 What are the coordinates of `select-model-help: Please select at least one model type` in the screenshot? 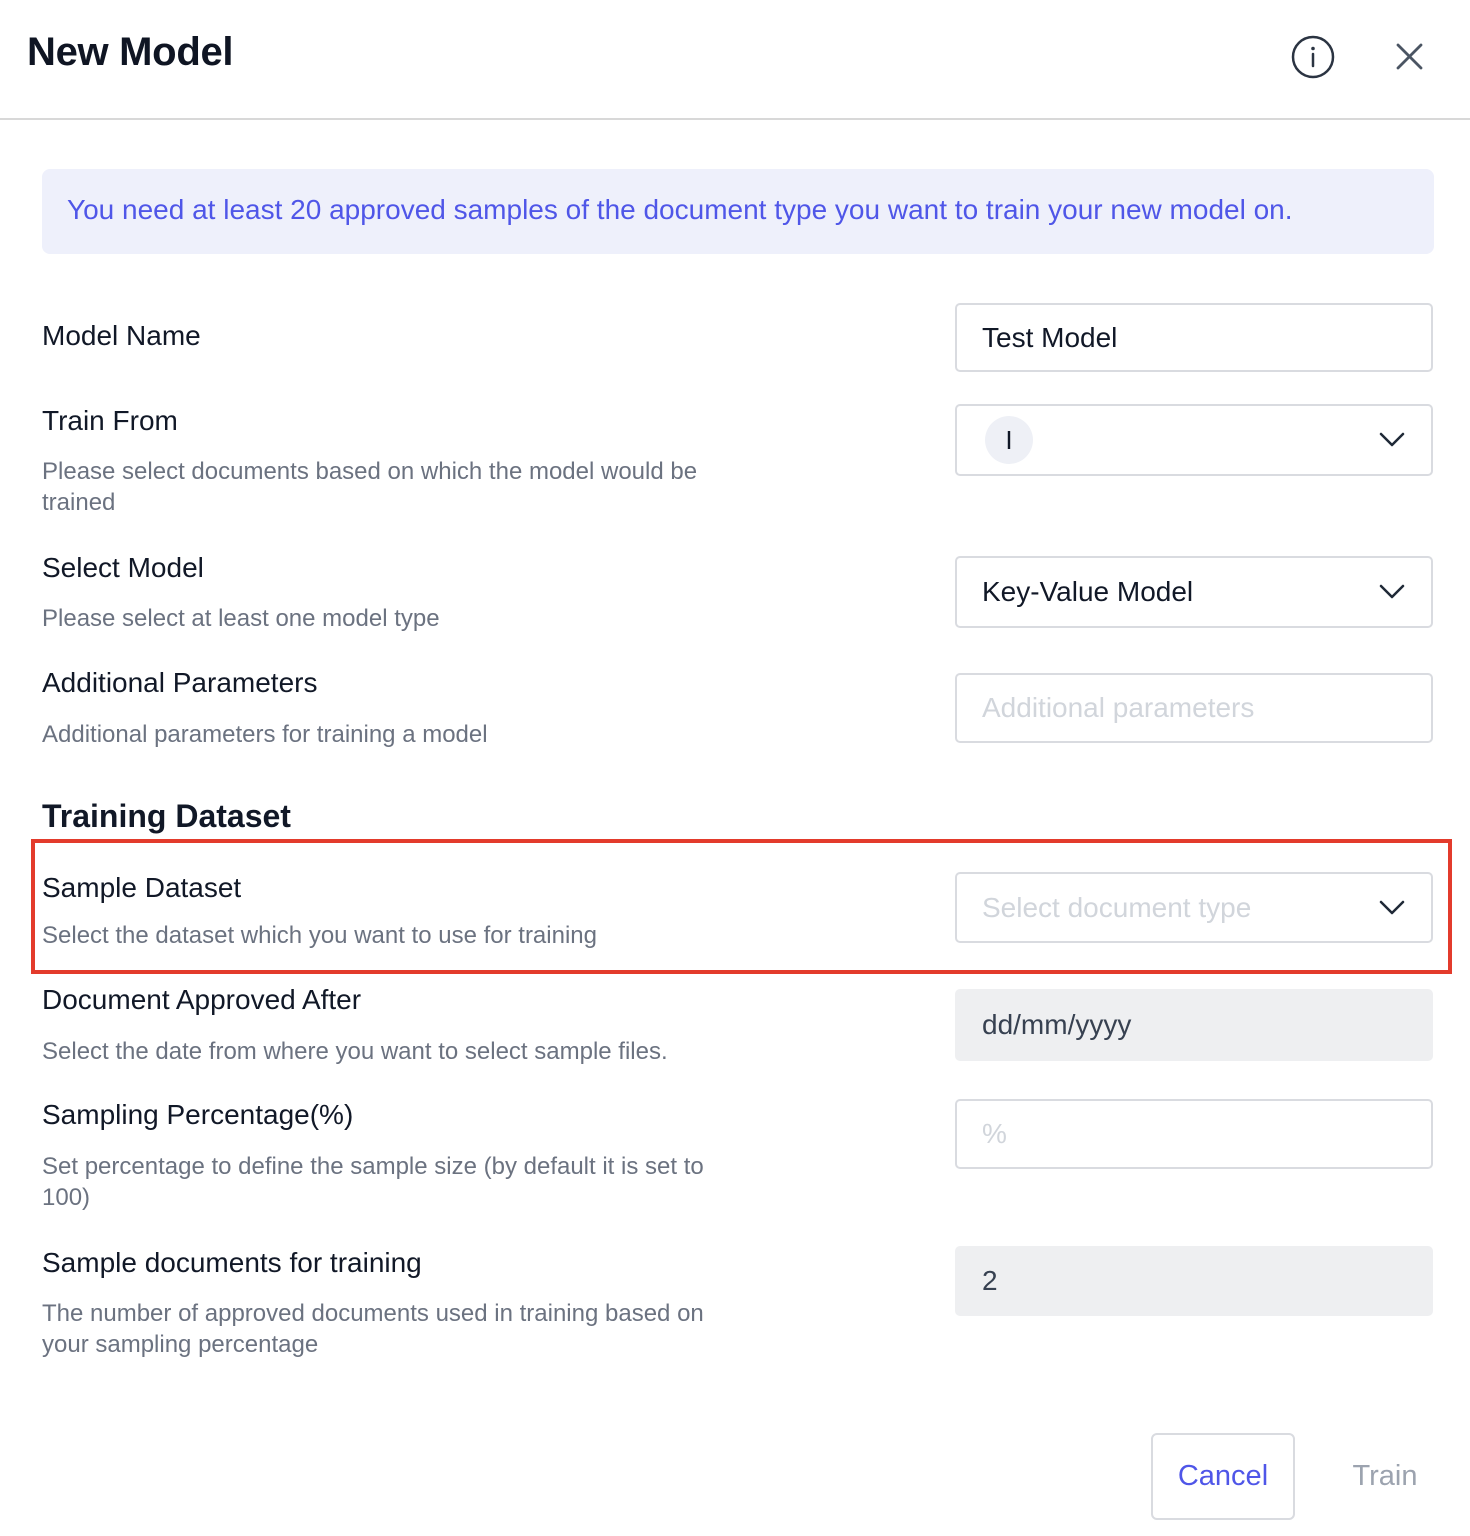 It's located at (241, 618).